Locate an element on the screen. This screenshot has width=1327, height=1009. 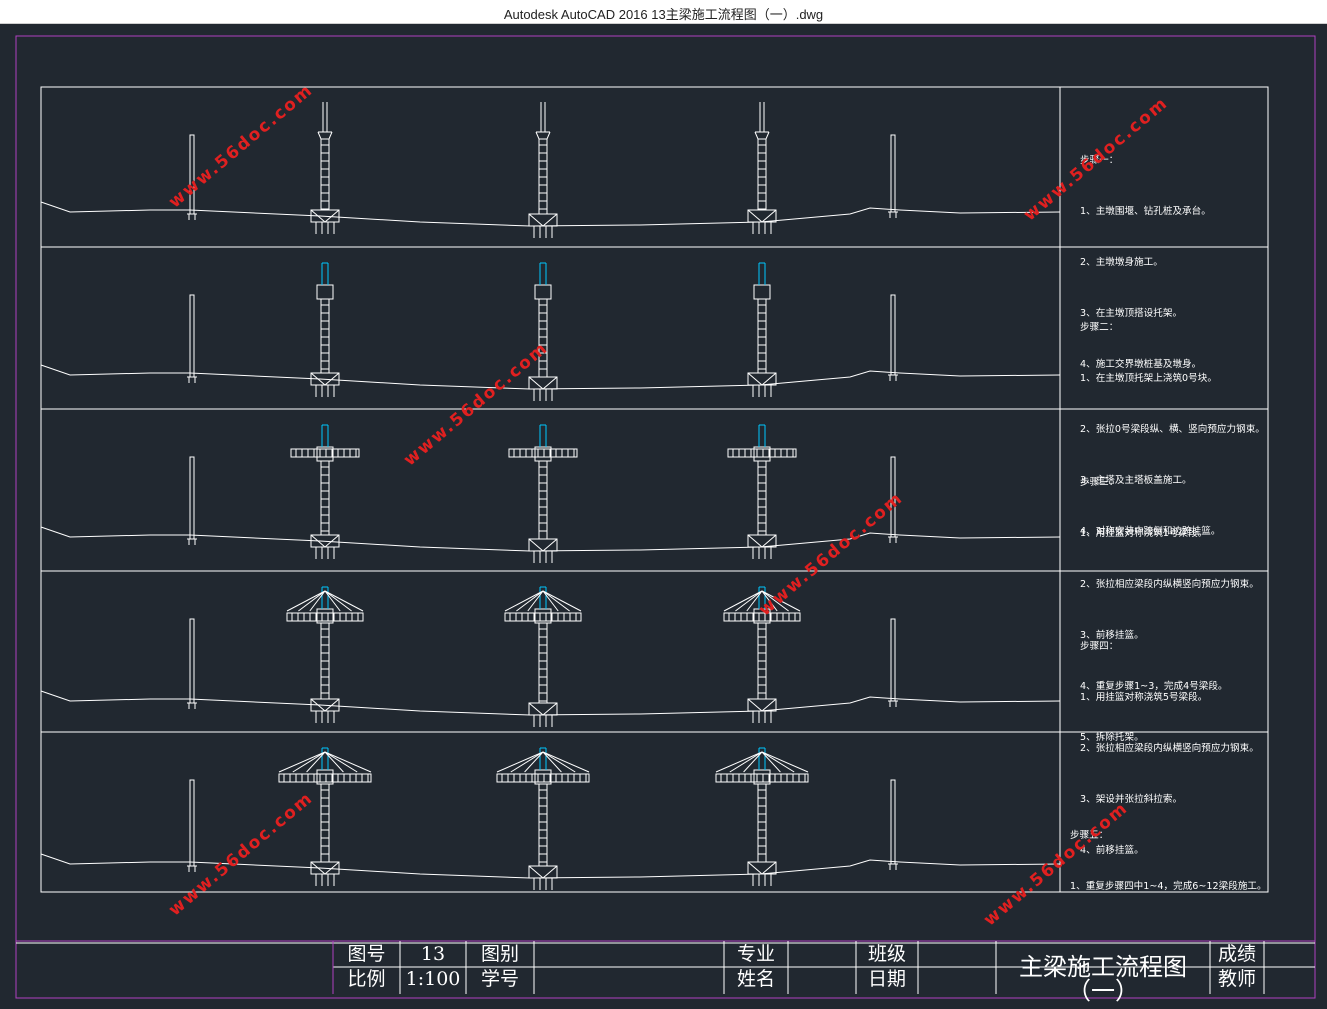
step-3-line-1: 1、用挂篮对称浇筑1号梁段。 is located at coordinates (1144, 533).